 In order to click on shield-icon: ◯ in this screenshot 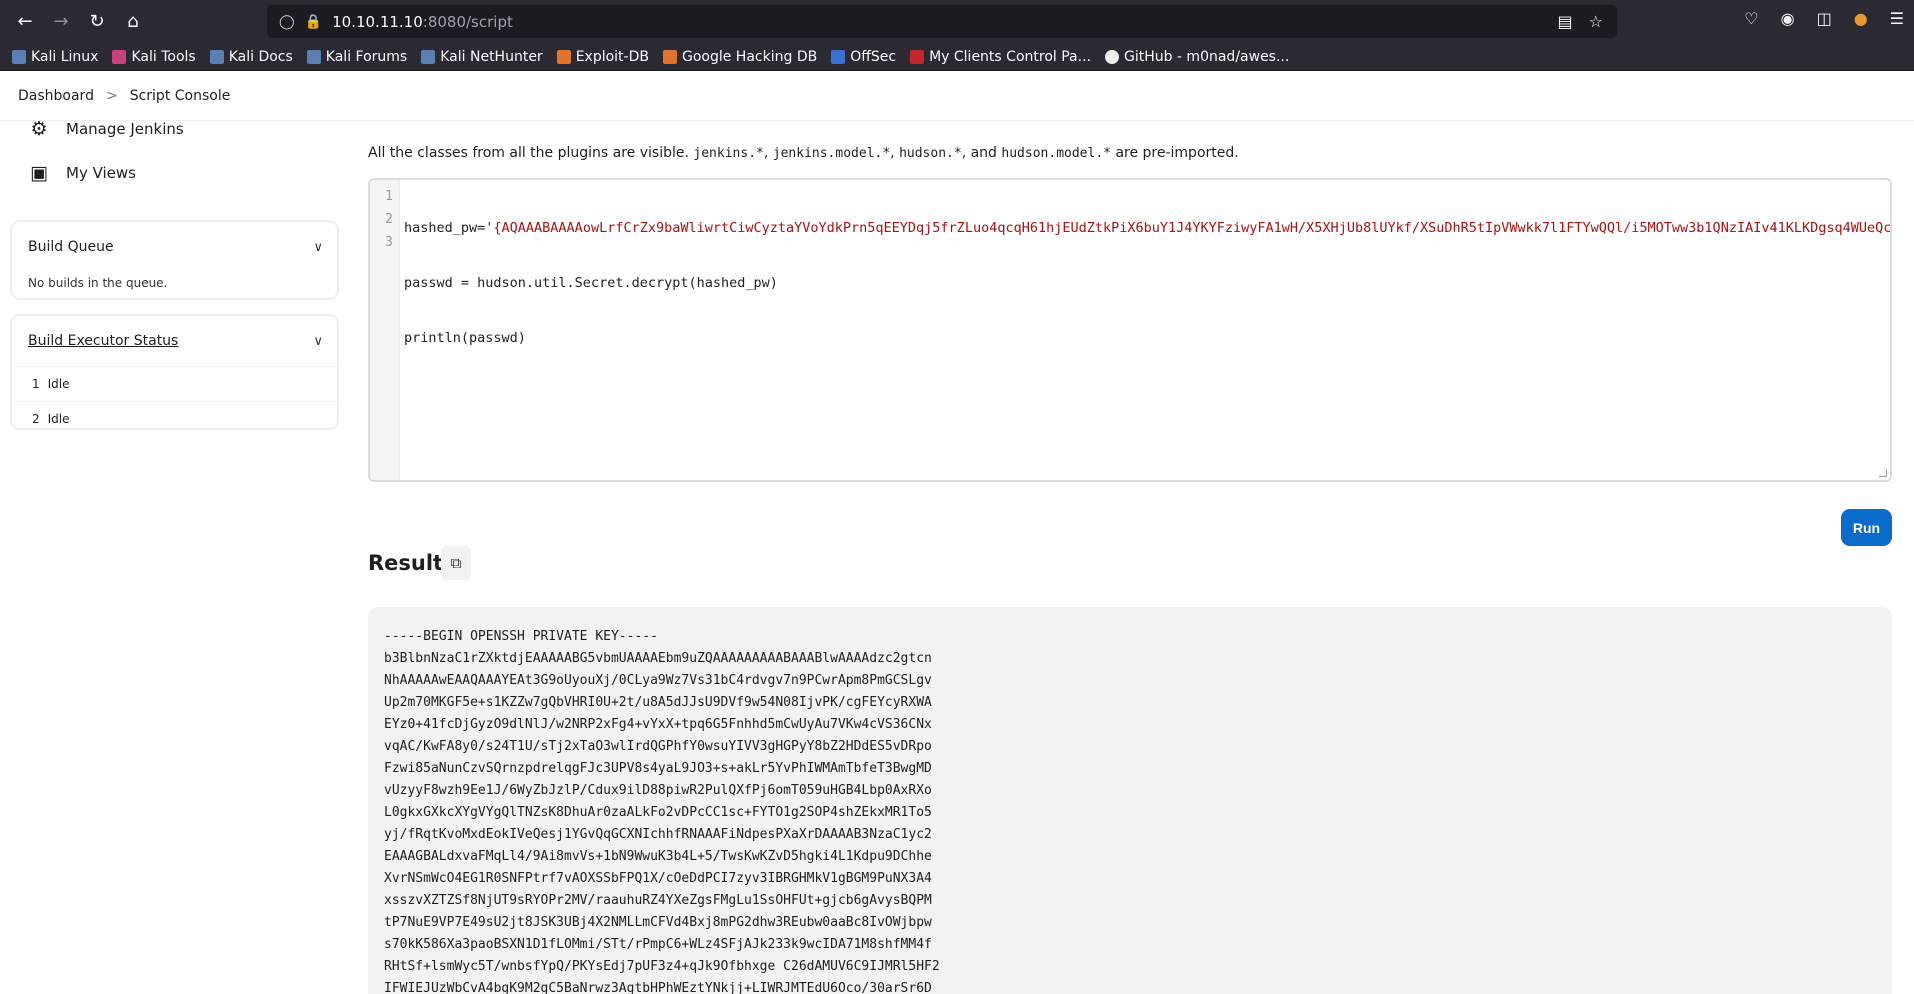, I will do `click(287, 22)`.